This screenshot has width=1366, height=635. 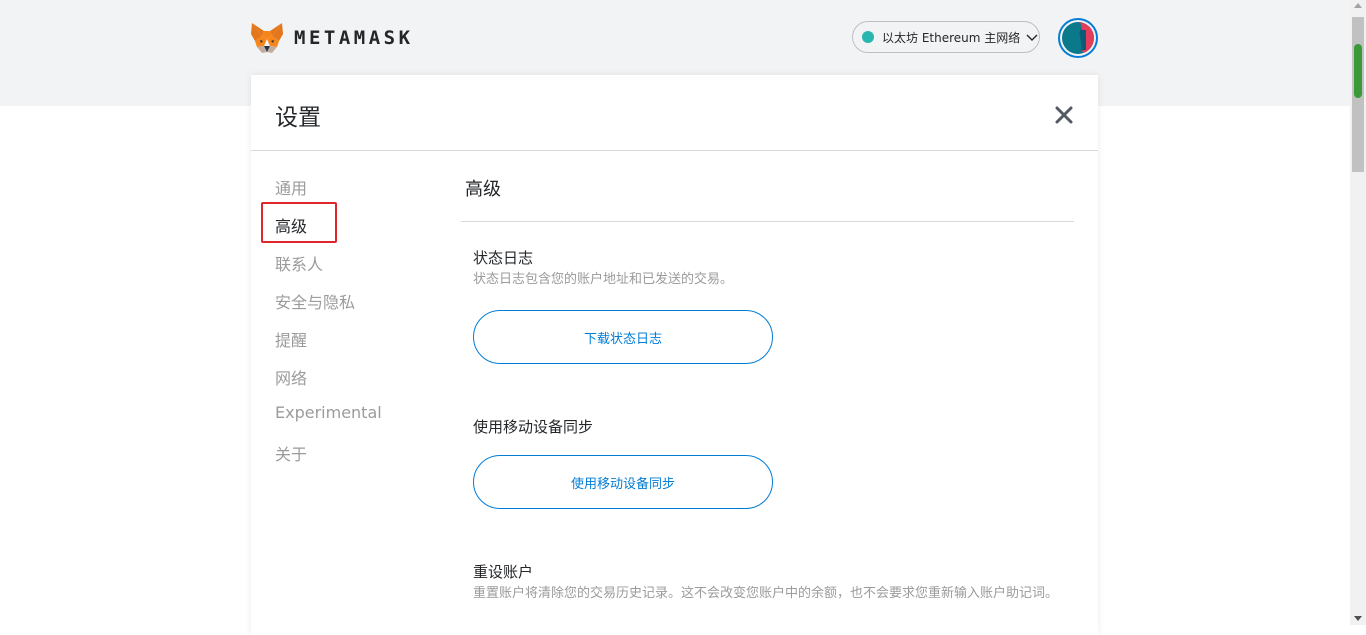 What do you see at coordinates (674, 37) in the screenshot?
I see `app-header: METAMASK 以太坊 Ethereum 主网络` at bounding box center [674, 37].